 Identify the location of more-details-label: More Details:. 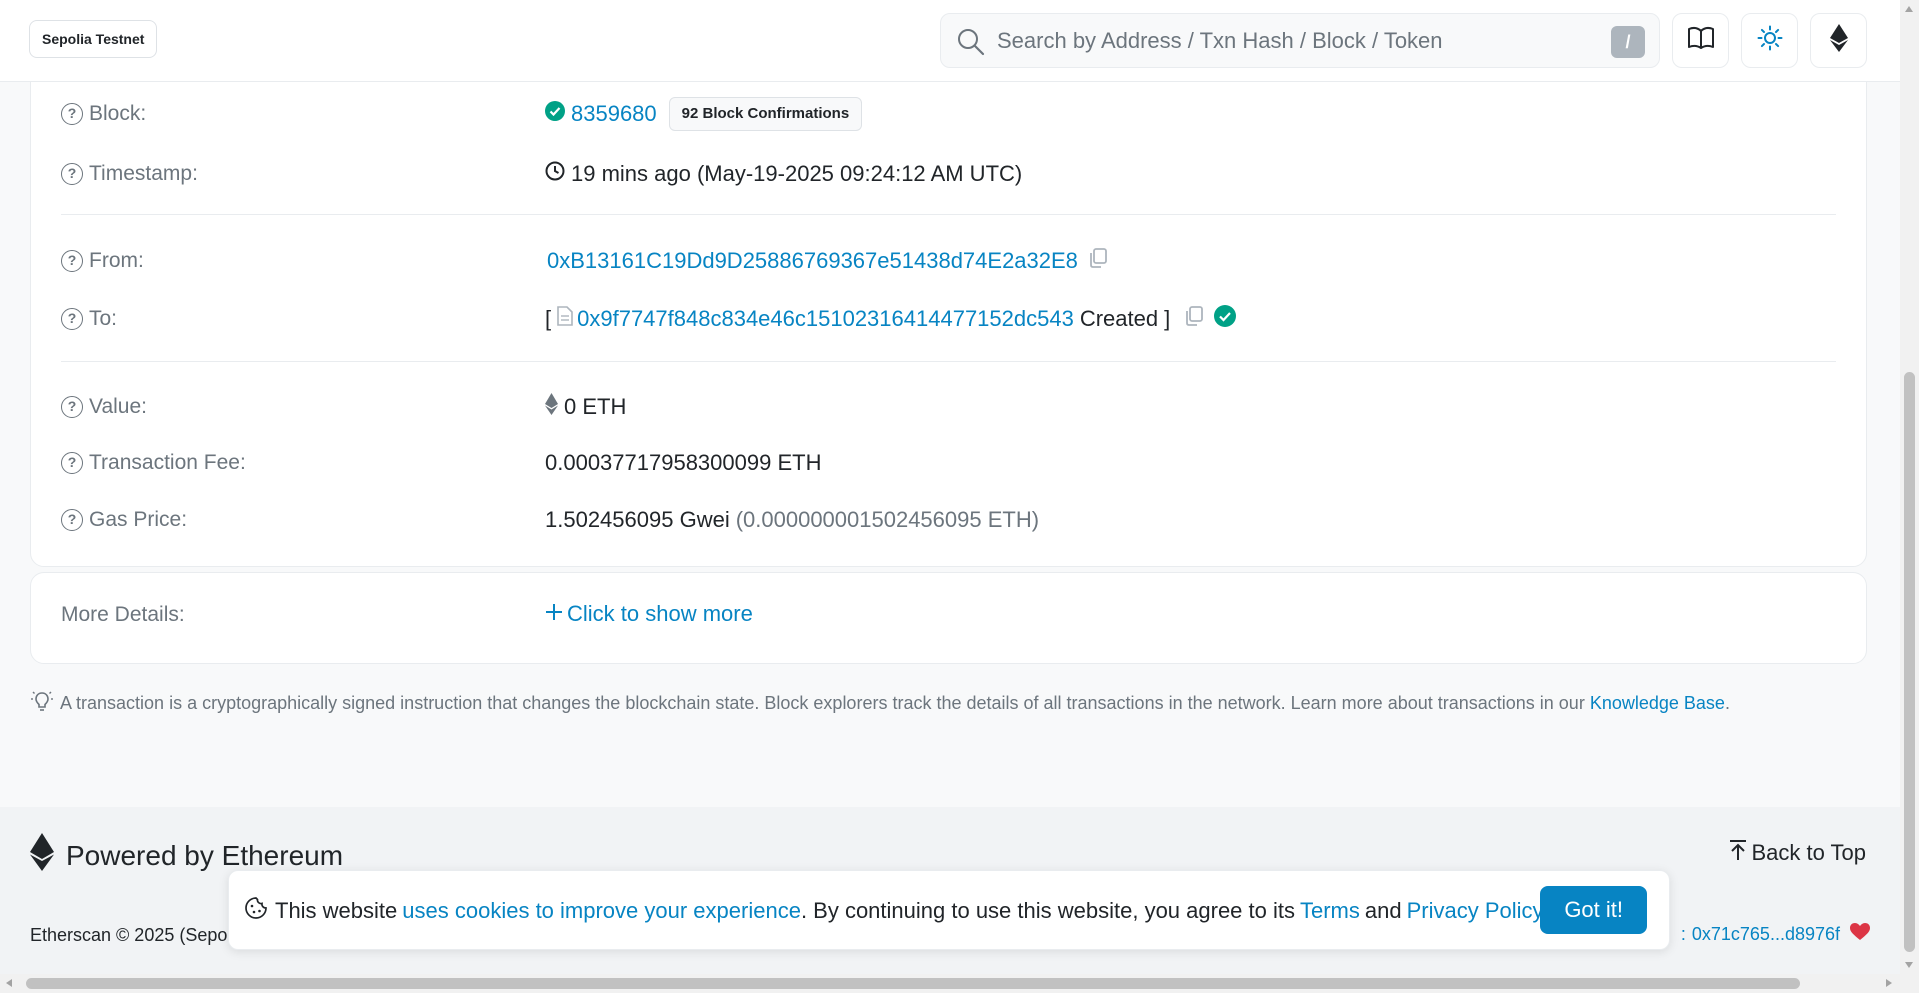
(123, 614).